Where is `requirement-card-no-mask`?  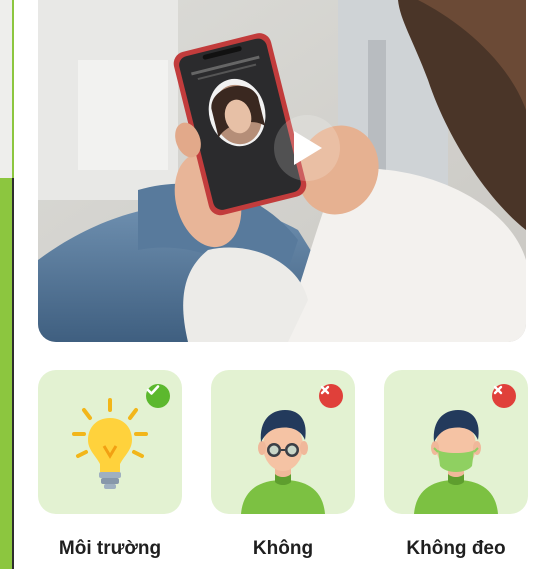
requirement-card-no-mask is located at coordinates (456, 442).